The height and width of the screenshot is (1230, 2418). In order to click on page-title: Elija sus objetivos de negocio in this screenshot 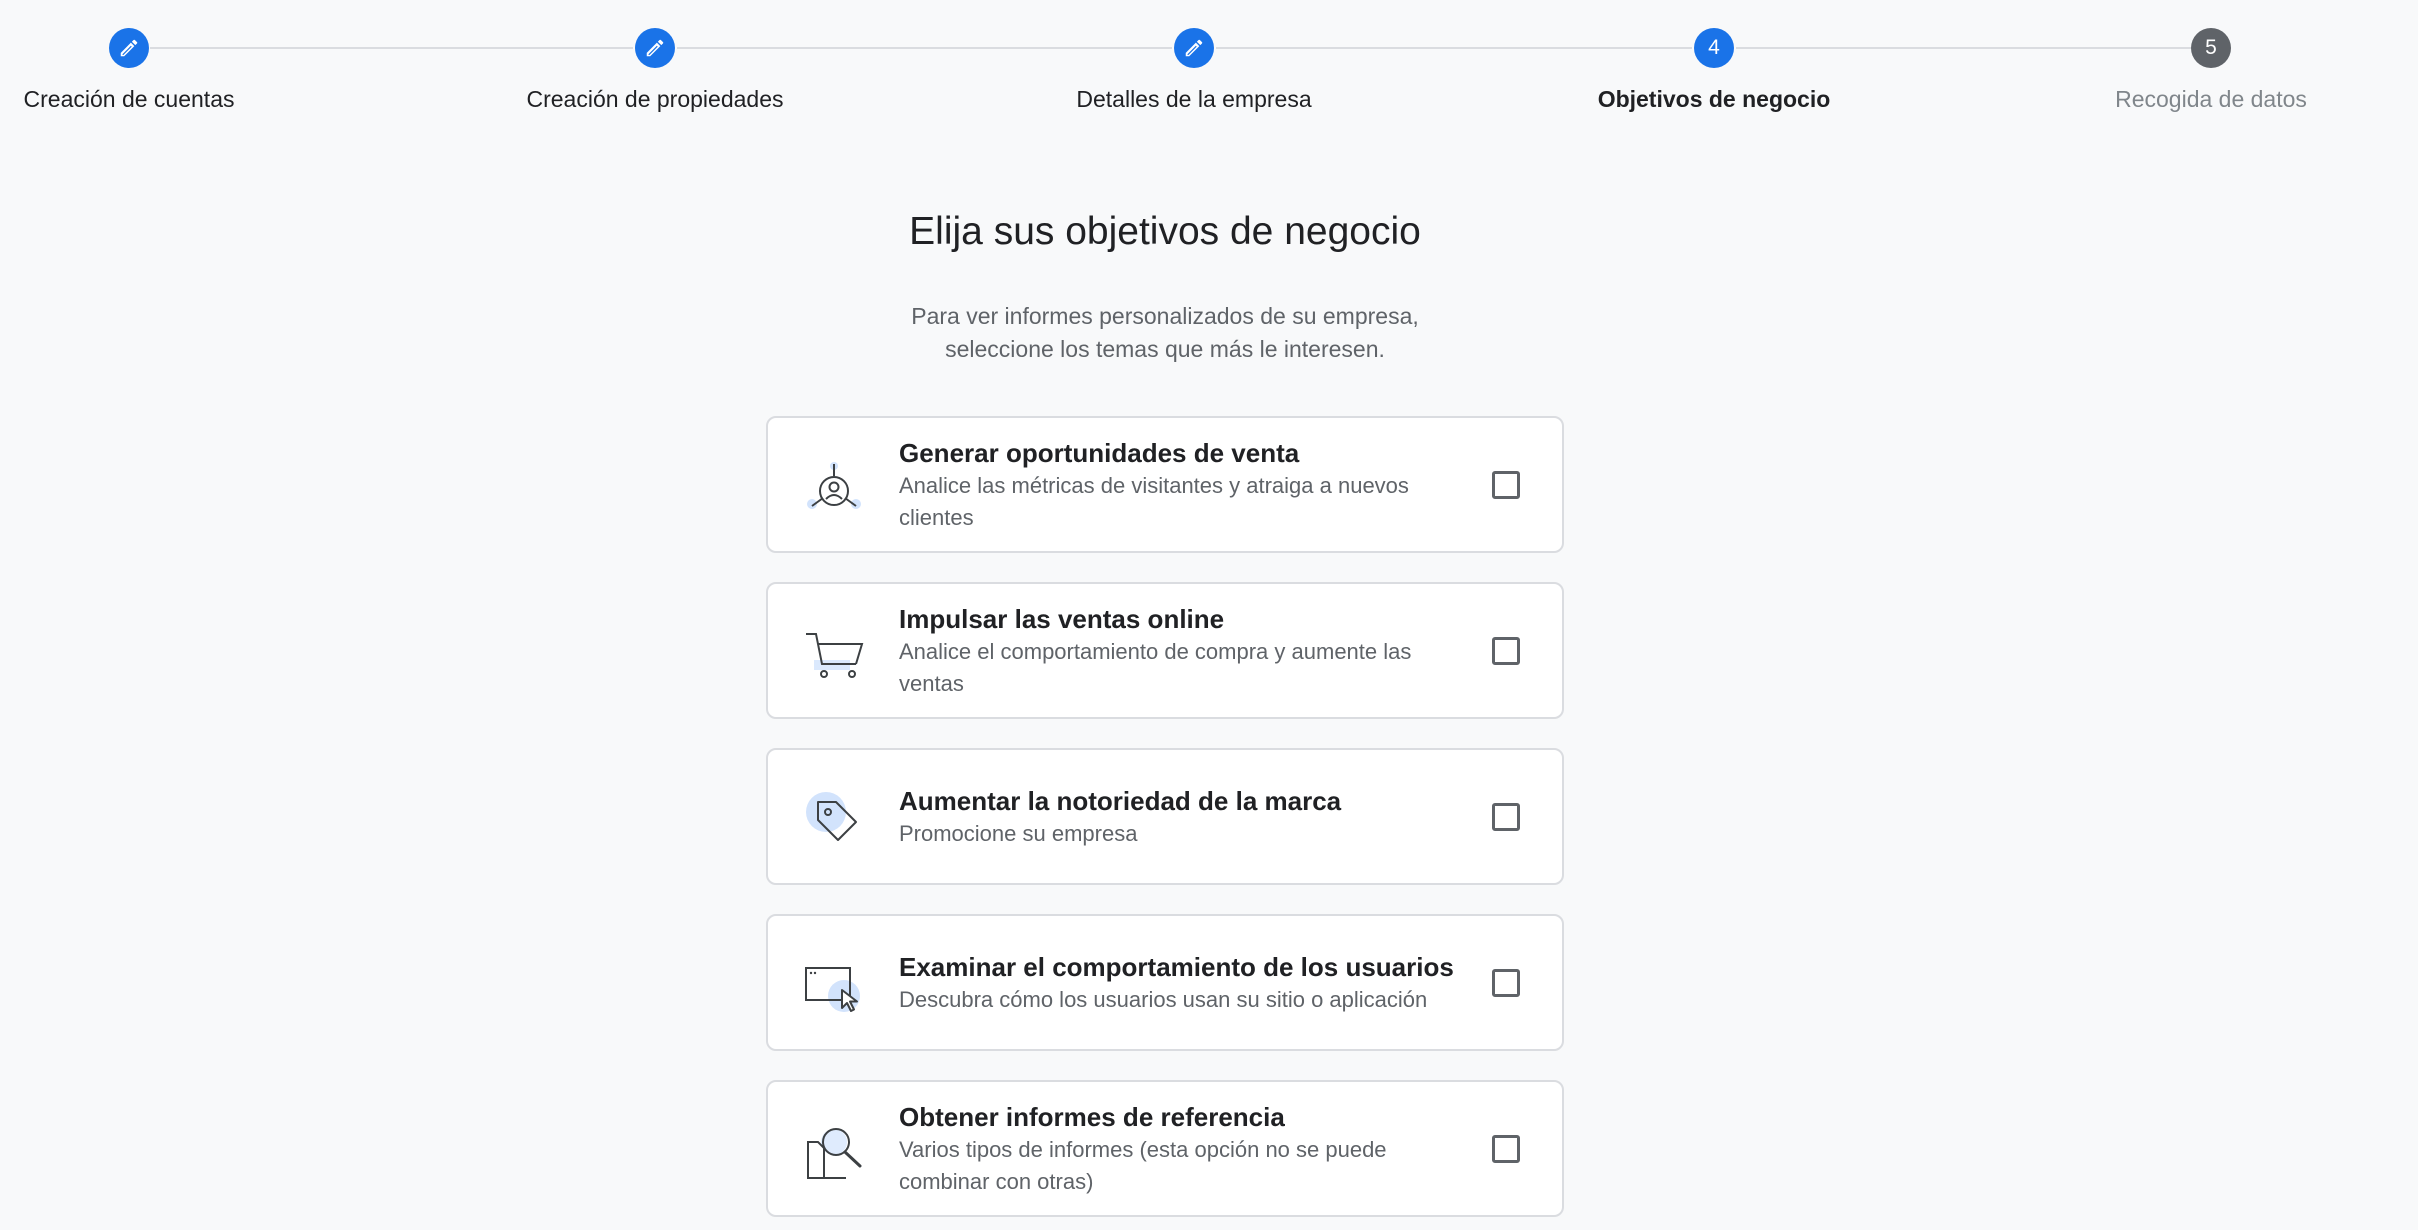, I will do `click(1165, 231)`.